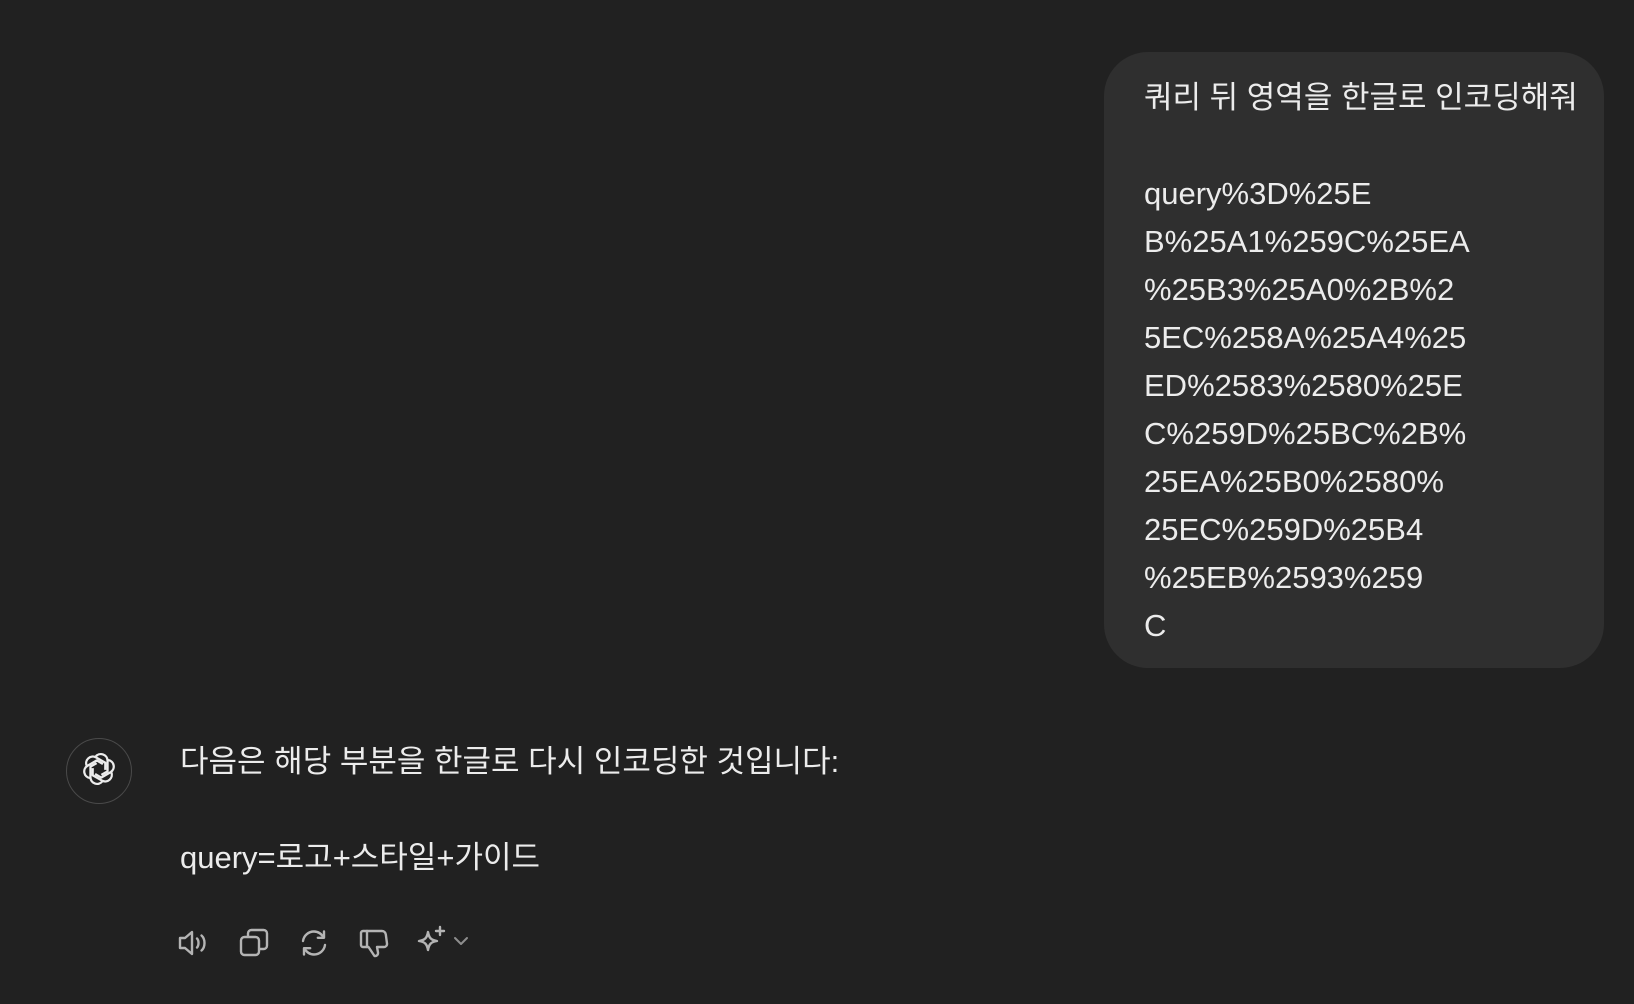 This screenshot has width=1634, height=1004. I want to click on assistant-message-line: query=로고+스타일+가이드, so click(360, 857).